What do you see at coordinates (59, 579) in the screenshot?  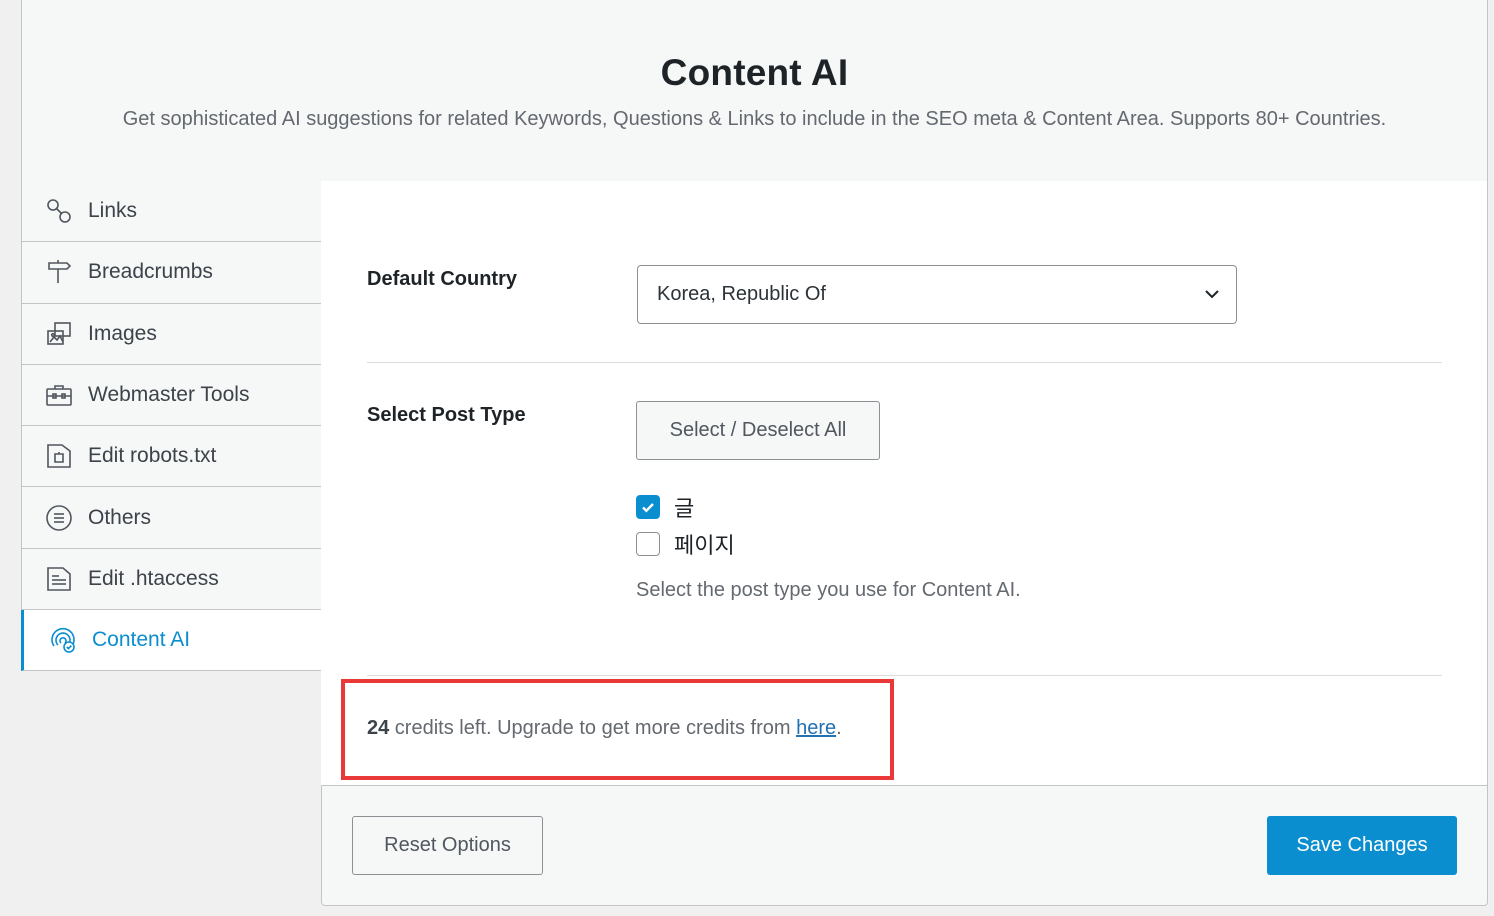 I see `htaccess-file-icon` at bounding box center [59, 579].